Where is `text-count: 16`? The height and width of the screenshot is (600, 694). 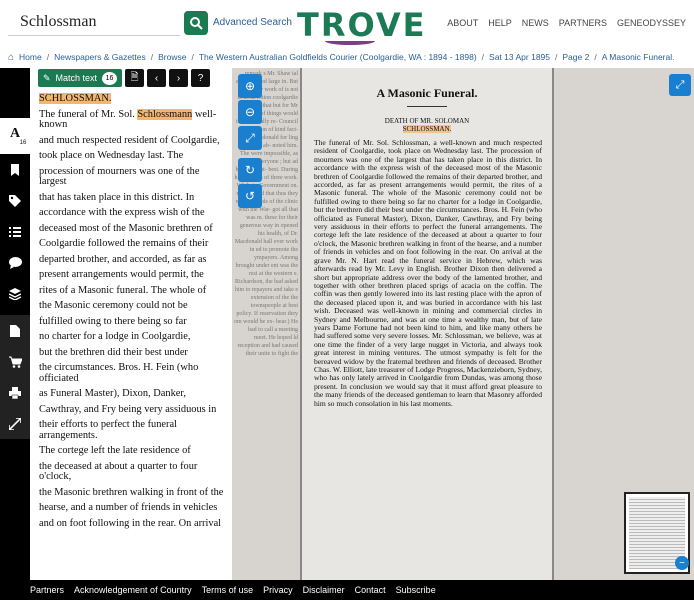
text-count: 16 is located at coordinates (23, 143).